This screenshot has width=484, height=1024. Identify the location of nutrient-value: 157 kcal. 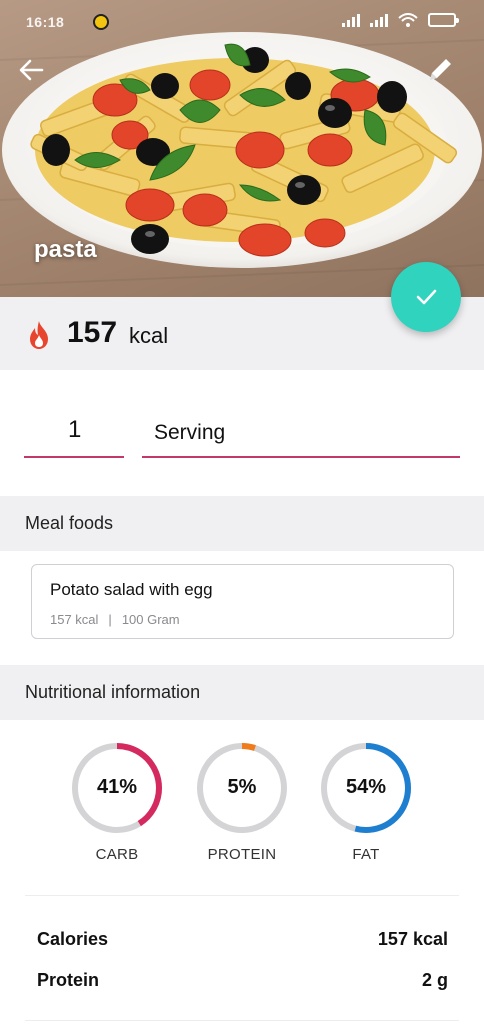
(412, 939).